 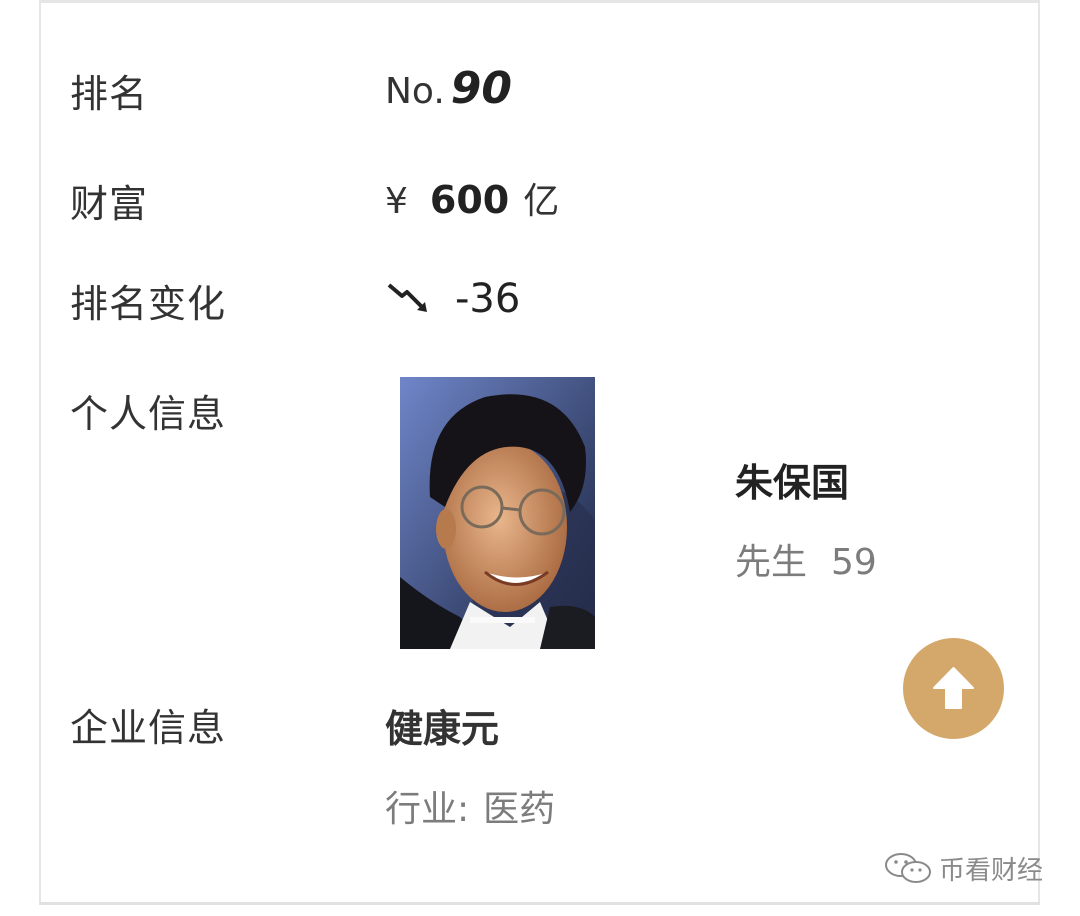 What do you see at coordinates (109, 94) in the screenshot?
I see `rank-label: 排名` at bounding box center [109, 94].